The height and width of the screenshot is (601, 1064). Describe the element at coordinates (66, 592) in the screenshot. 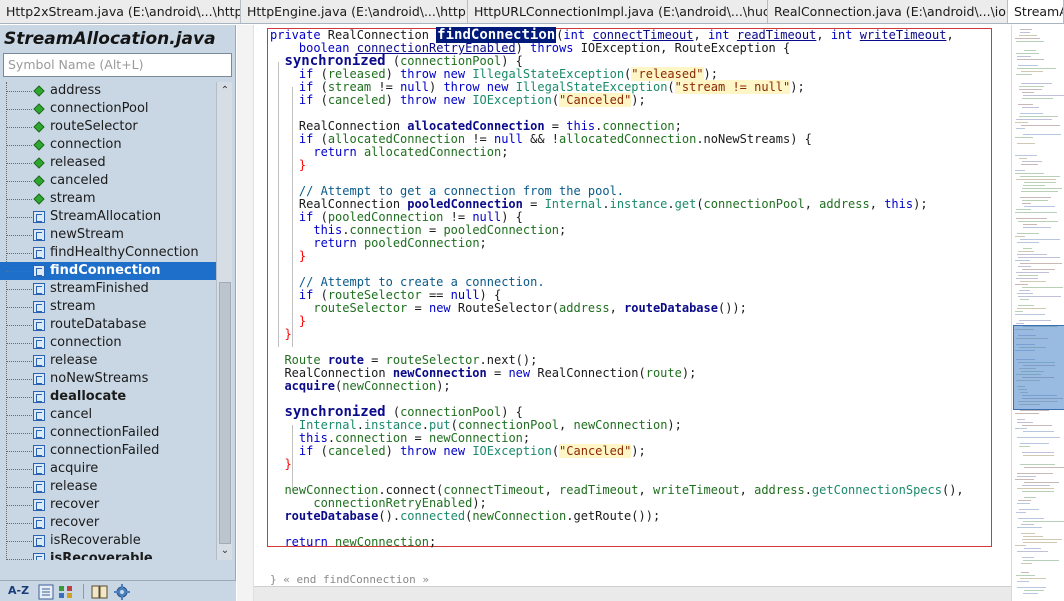

I see `category-view-icon` at that location.